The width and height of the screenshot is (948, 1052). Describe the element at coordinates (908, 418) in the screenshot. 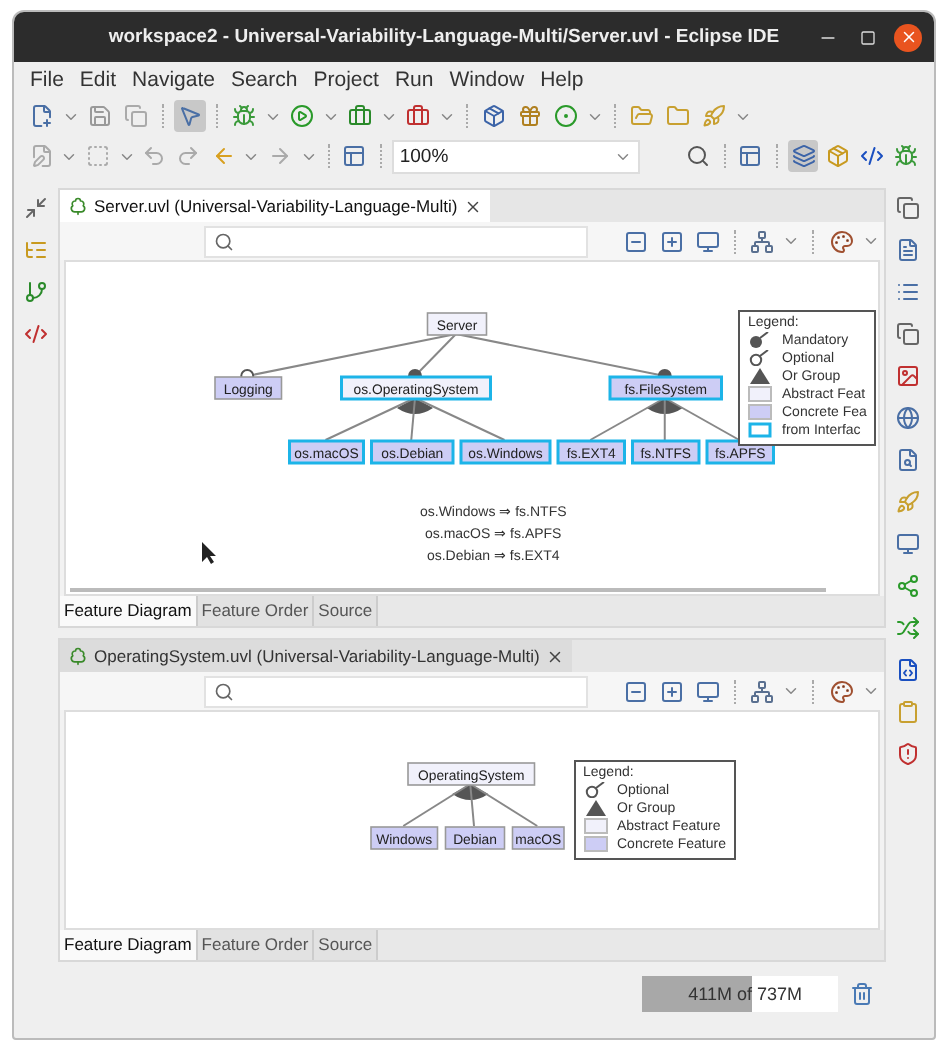

I see `globe-icon` at that location.